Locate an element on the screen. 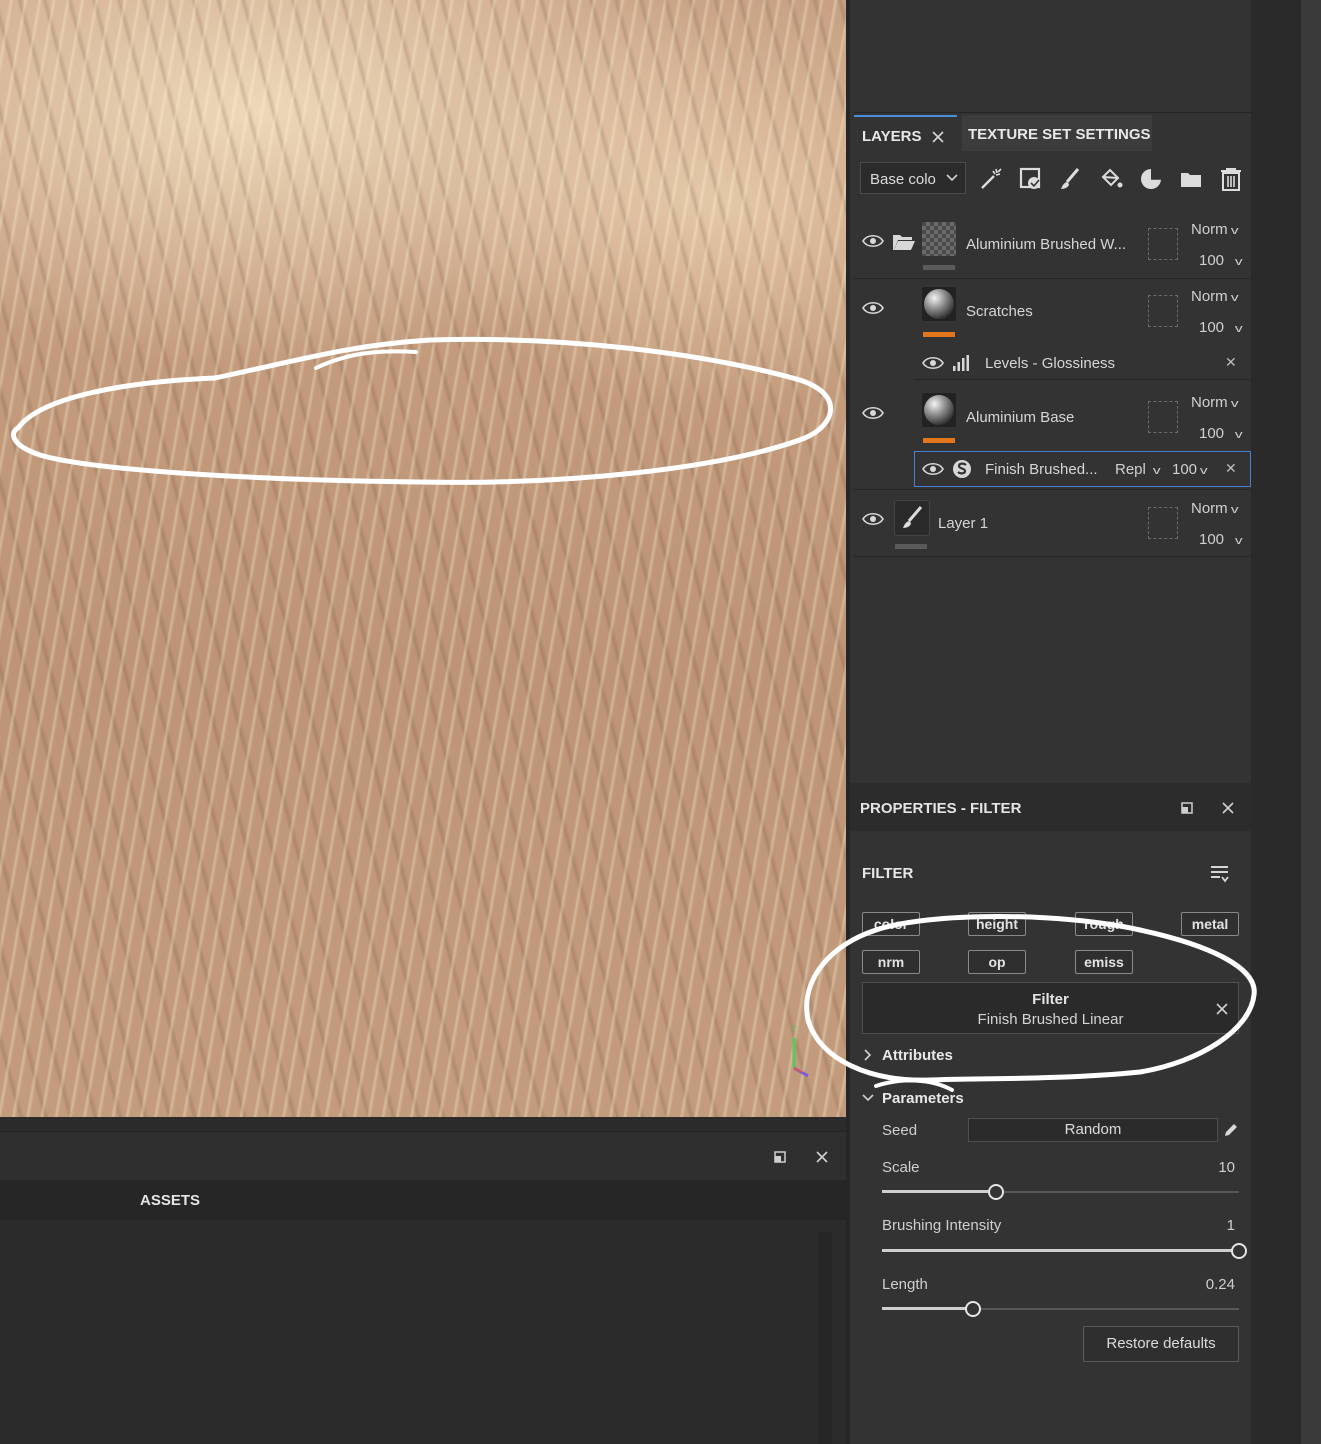 This screenshot has height=1444, width=1321. svg-text: Y is located at coordinates (794, 1029).